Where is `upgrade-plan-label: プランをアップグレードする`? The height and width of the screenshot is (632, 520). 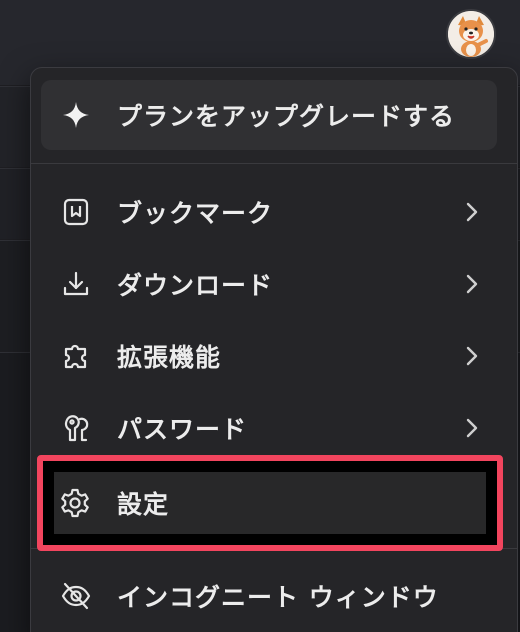
upgrade-plan-label: プランをアップグレードする is located at coordinates (286, 116).